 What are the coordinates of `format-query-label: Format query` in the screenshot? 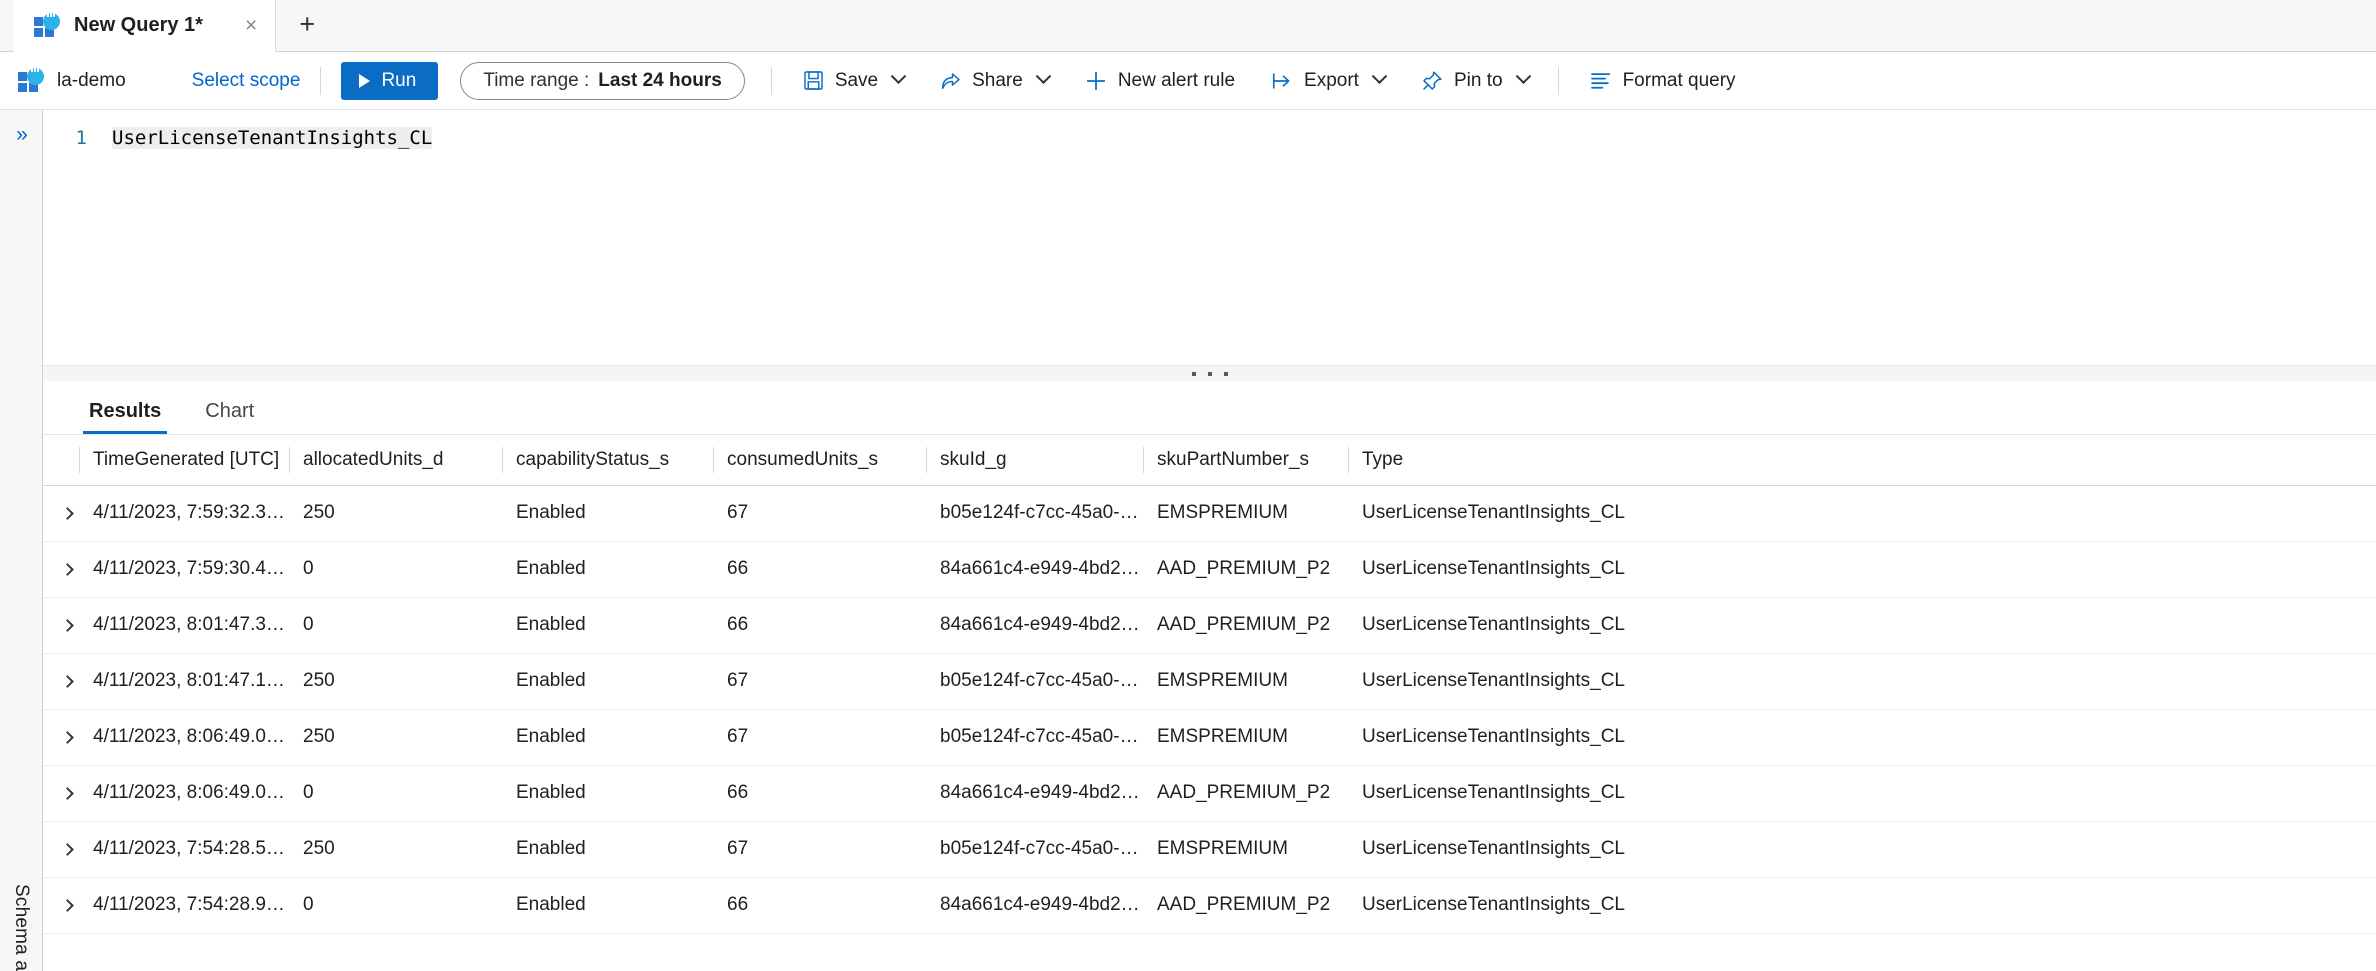 It's located at (1679, 80).